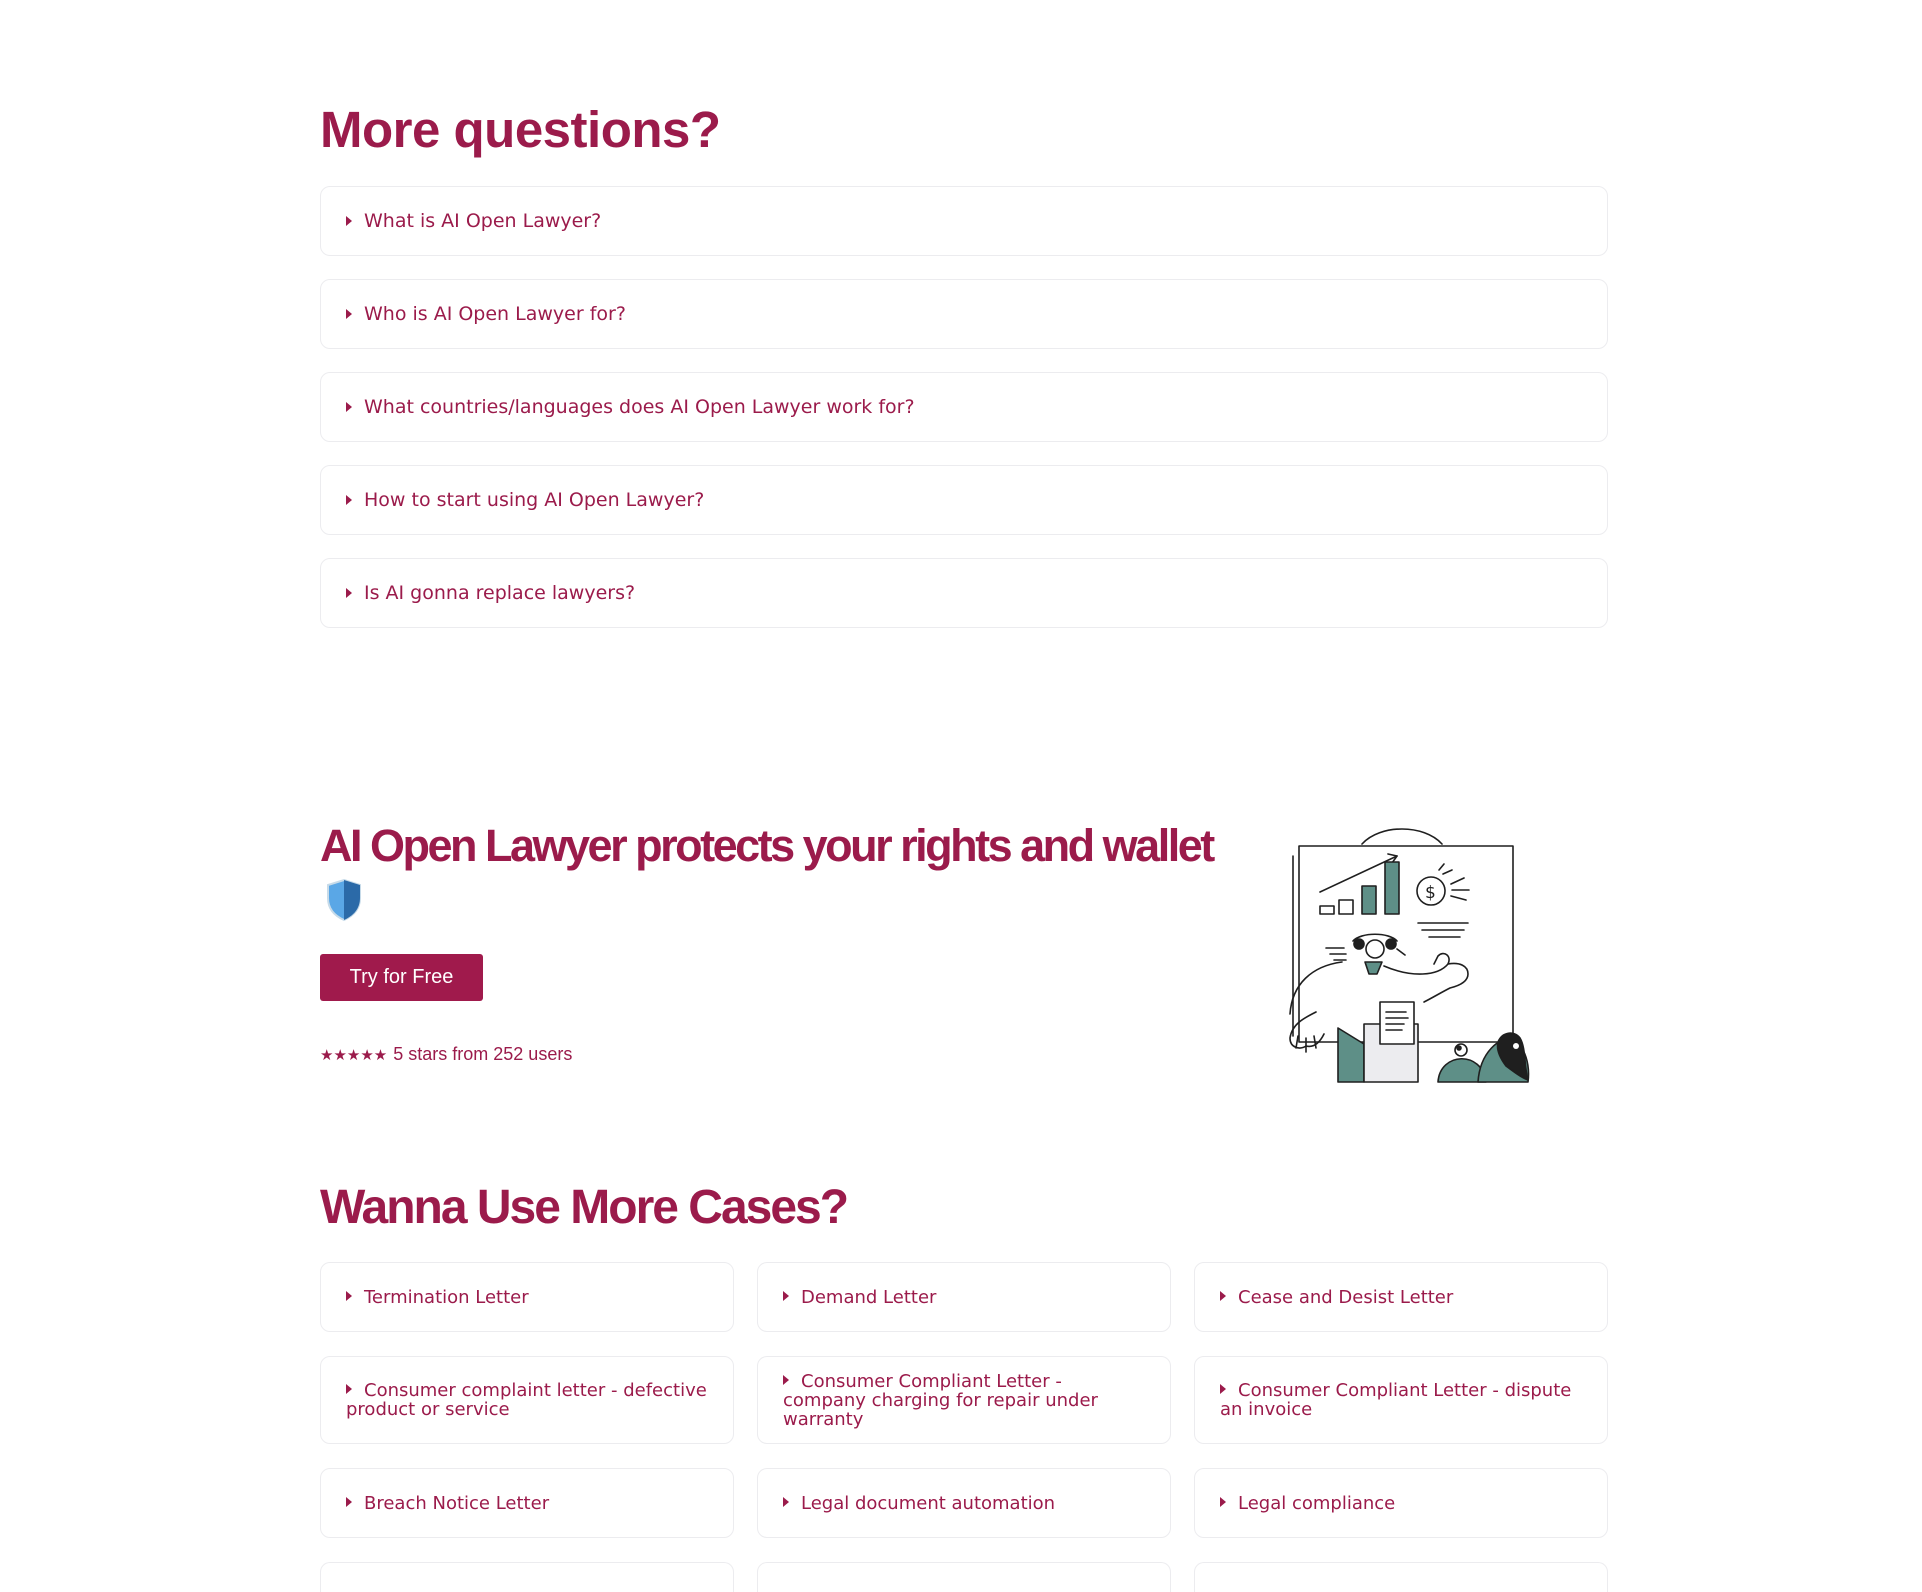 The height and width of the screenshot is (1592, 1922). What do you see at coordinates (483, 221) in the screenshot?
I see `faq-question: What is AI Open Lawyer?` at bounding box center [483, 221].